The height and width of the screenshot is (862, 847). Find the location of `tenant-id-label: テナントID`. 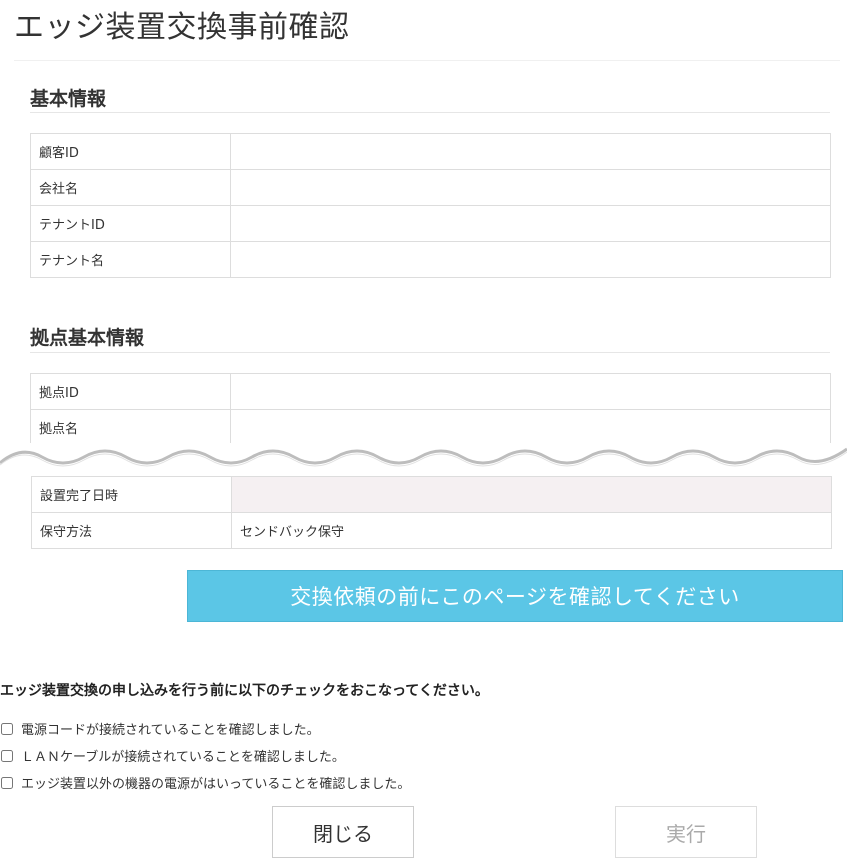

tenant-id-label: テナントID is located at coordinates (130, 223).